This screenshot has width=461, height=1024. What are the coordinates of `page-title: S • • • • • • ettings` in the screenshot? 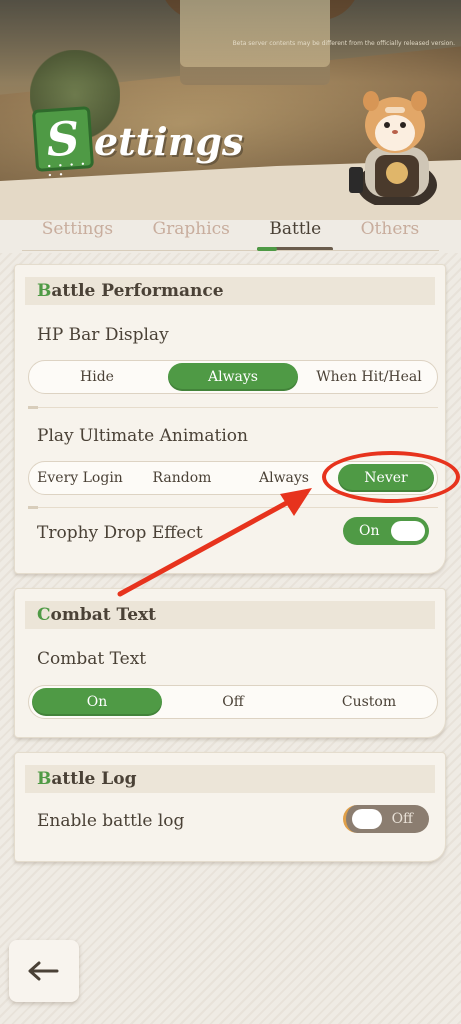 It's located at (137, 143).